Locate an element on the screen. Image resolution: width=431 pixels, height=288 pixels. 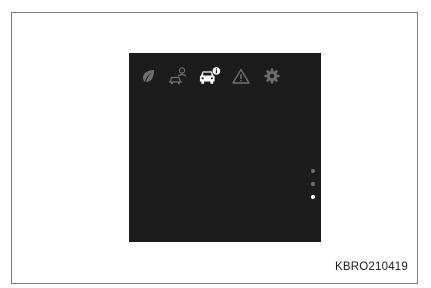
warning-icon is located at coordinates (241, 76).